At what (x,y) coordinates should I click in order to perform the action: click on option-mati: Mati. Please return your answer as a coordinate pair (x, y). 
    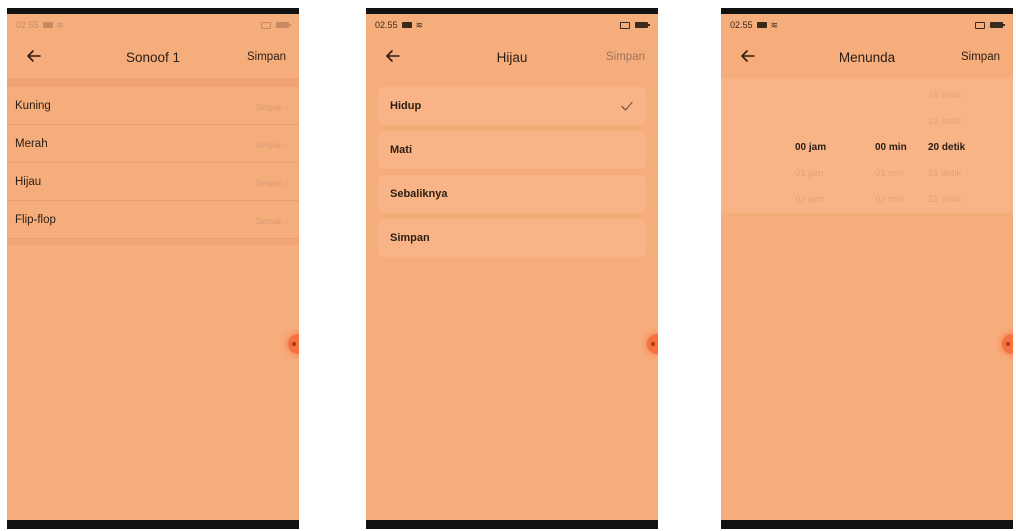
    Looking at the image, I should click on (512, 150).